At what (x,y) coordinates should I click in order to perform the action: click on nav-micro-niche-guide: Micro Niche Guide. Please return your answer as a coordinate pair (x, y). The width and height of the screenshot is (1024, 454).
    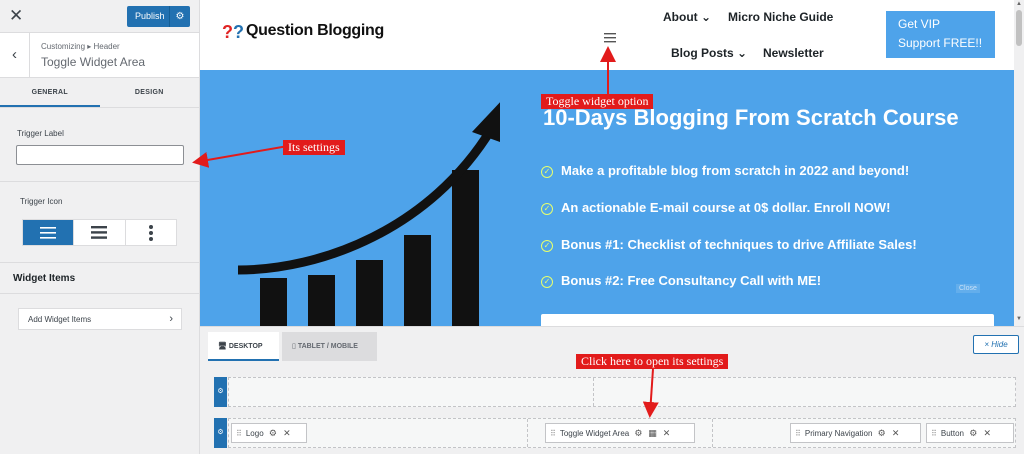
    Looking at the image, I should click on (780, 17).